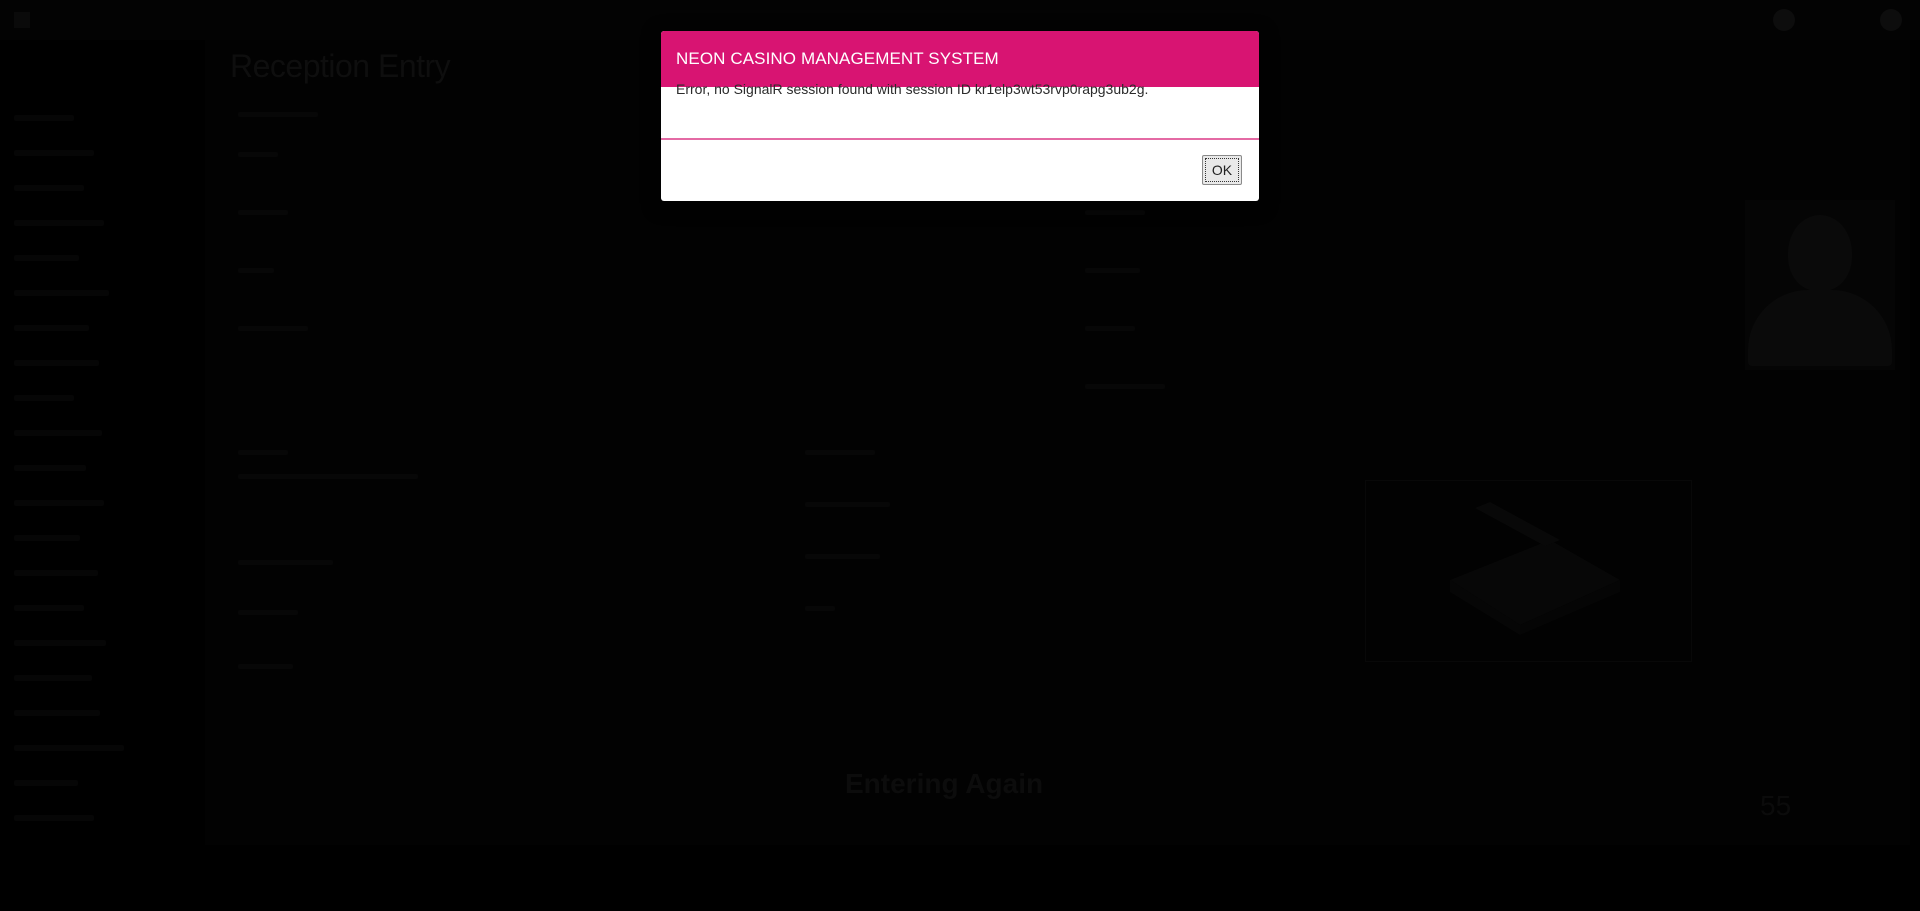  What do you see at coordinates (837, 58) in the screenshot?
I see `dialog-title: NEON CASINO MANAGEMENT SYSTEM` at bounding box center [837, 58].